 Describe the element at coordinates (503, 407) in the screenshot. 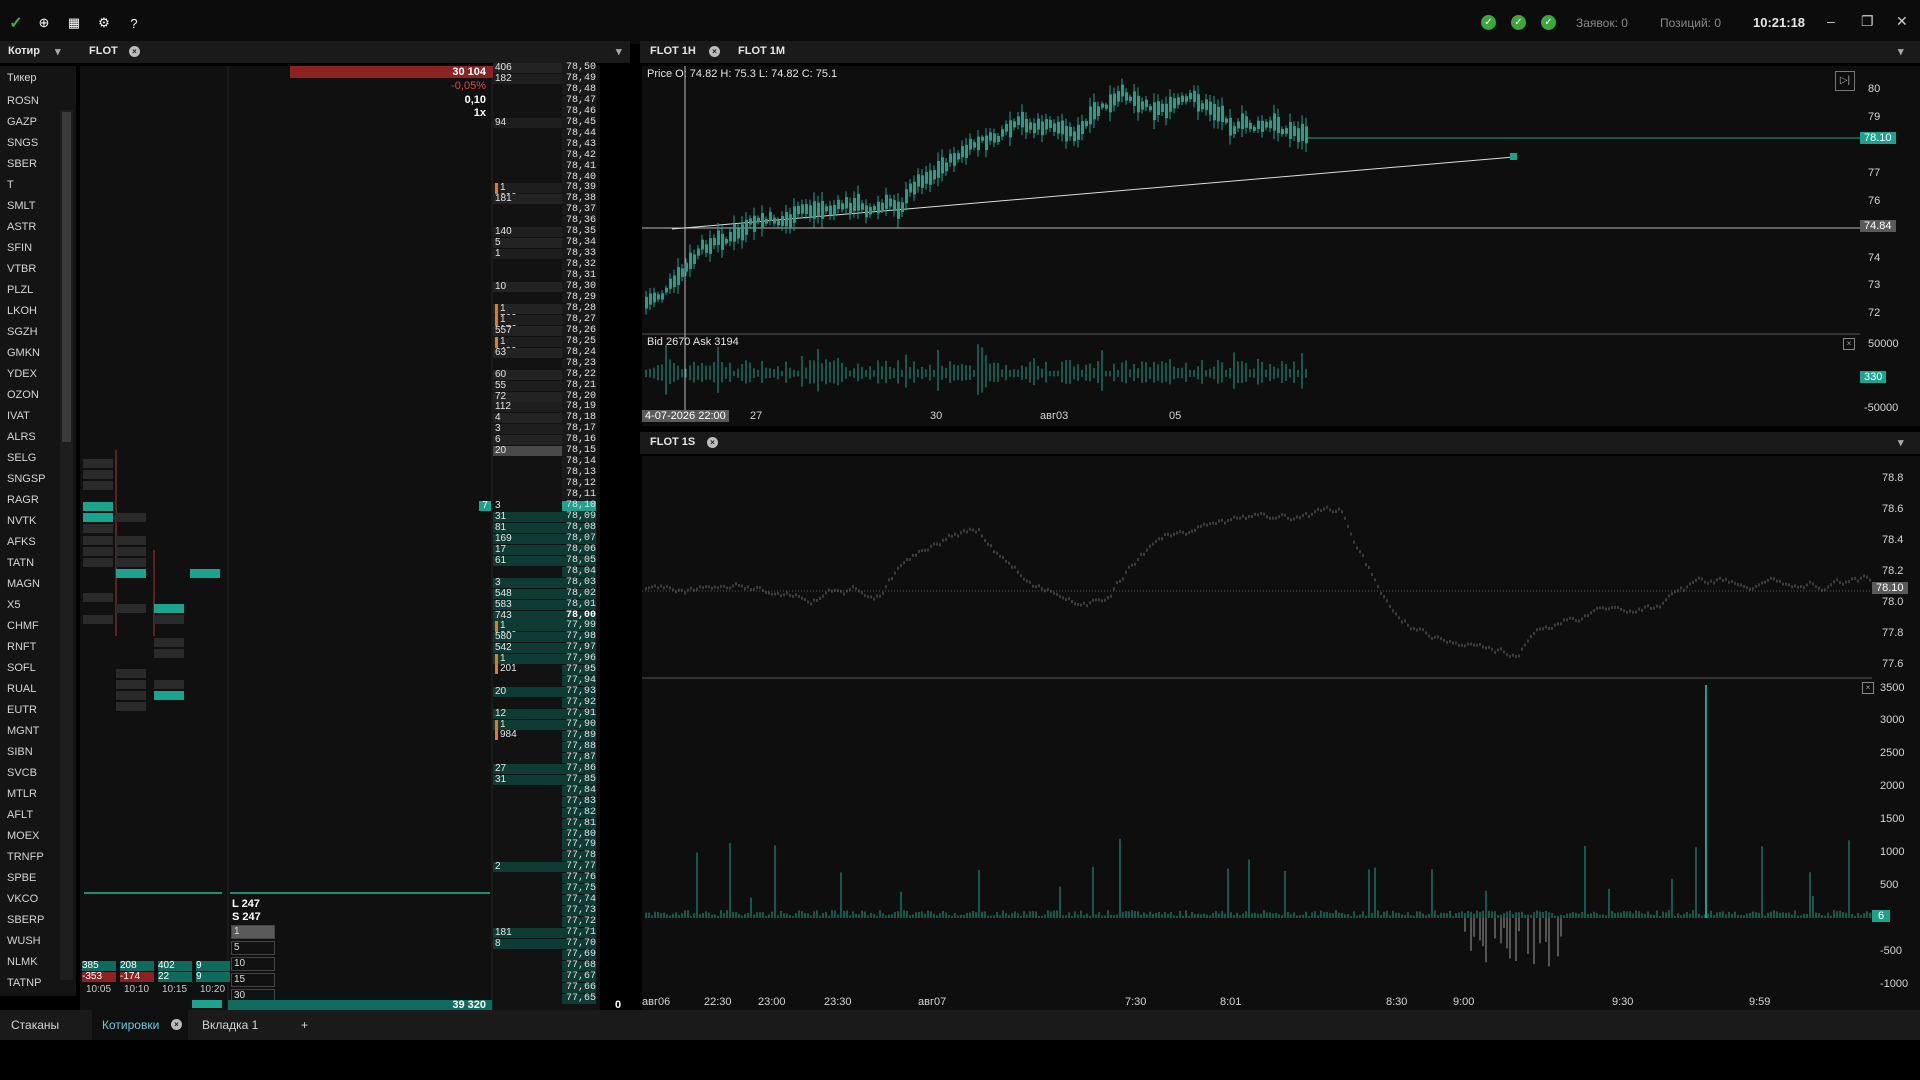

I see `volume-cell: 112` at that location.